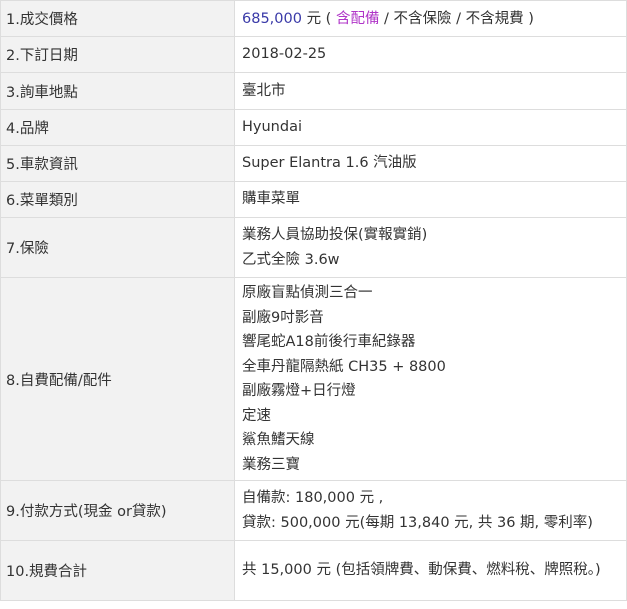 Image resolution: width=627 pixels, height=609 pixels. What do you see at coordinates (299, 391) in the screenshot?
I see `accessory-item: 副廠霧燈+日行燈` at bounding box center [299, 391].